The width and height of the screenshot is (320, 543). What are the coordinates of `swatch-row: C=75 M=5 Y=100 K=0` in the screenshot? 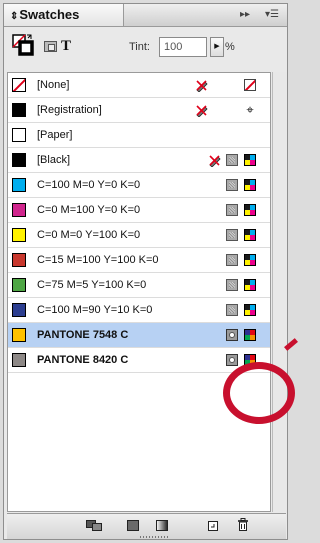 It's located at (139, 285).